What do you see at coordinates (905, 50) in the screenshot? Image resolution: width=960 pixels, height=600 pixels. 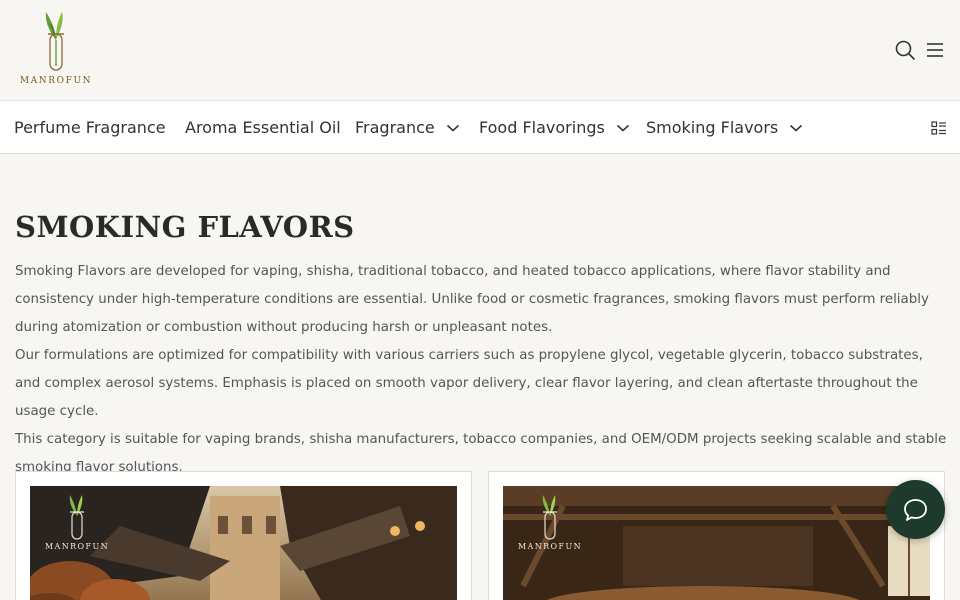 I see `search-icon` at bounding box center [905, 50].